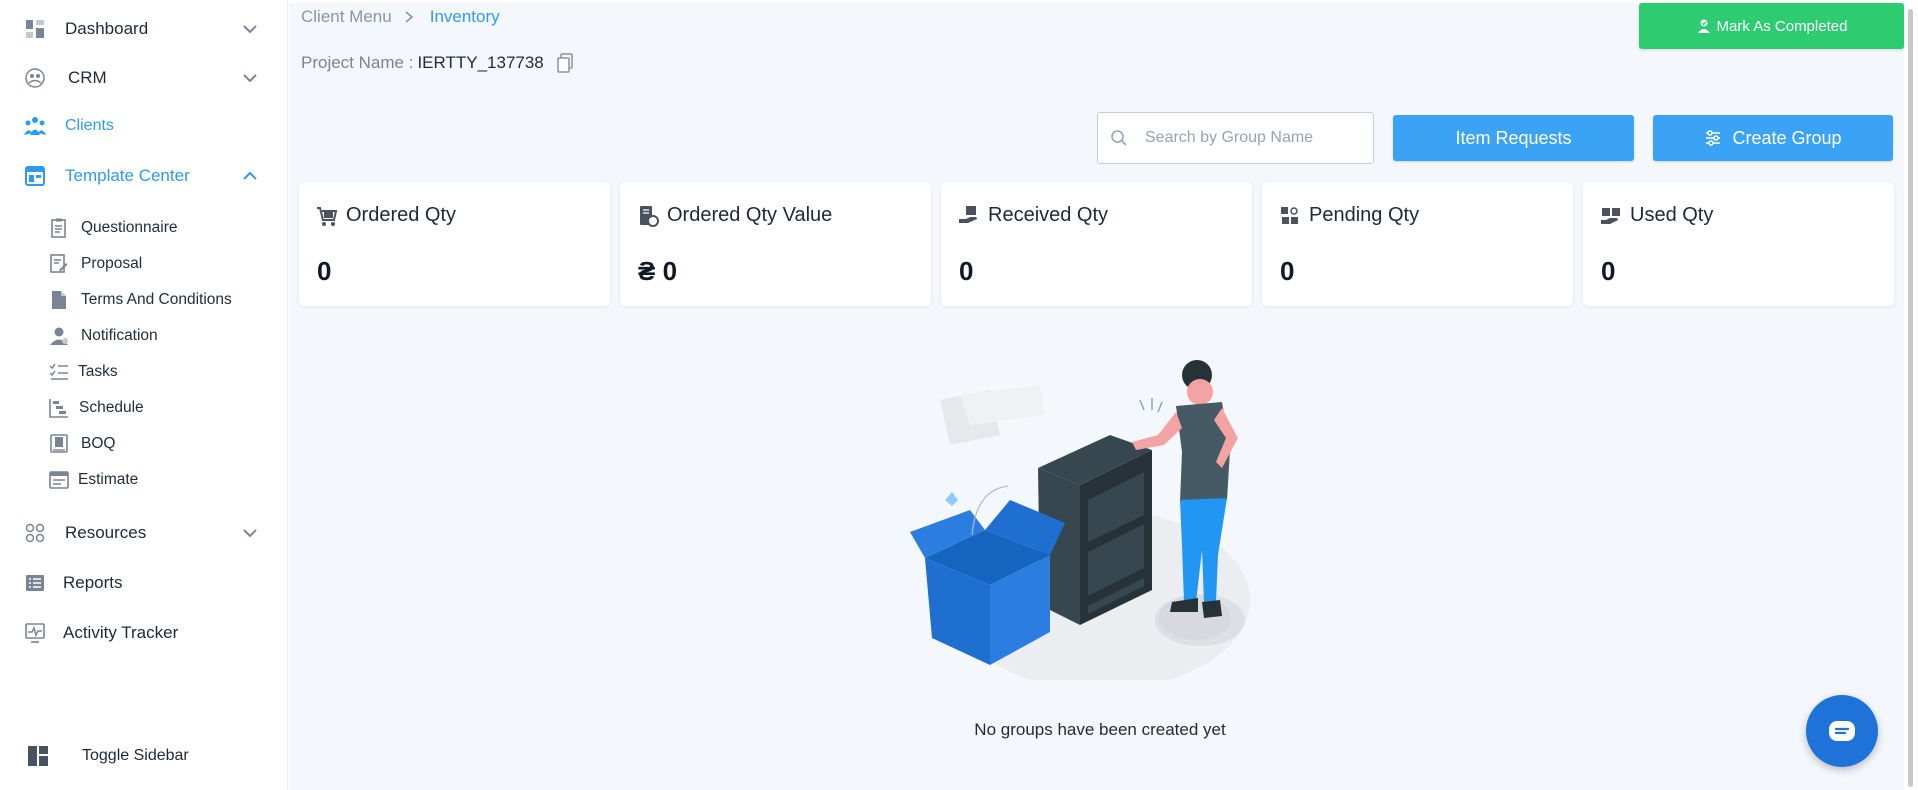 The width and height of the screenshot is (1918, 790). What do you see at coordinates (144, 583) in the screenshot?
I see `sidebar-item-reports: Reports` at bounding box center [144, 583].